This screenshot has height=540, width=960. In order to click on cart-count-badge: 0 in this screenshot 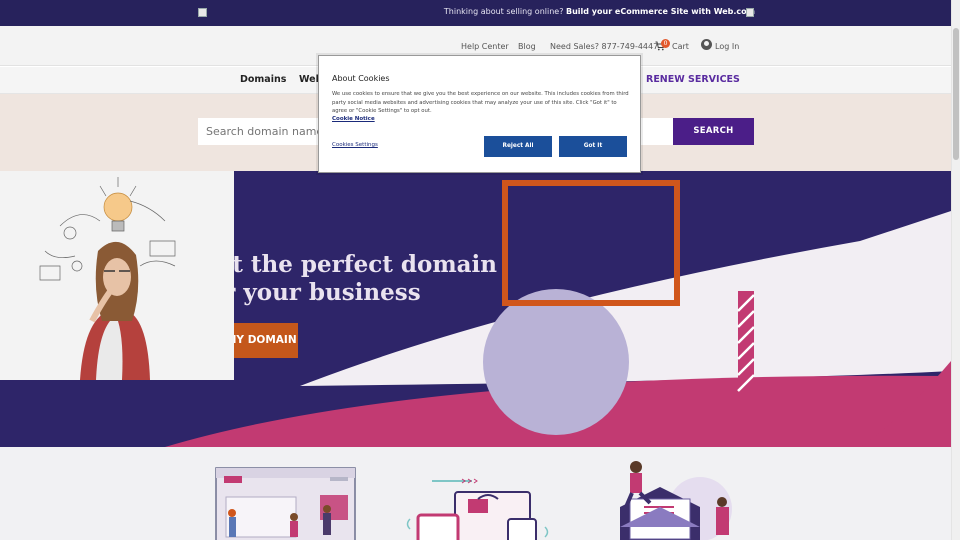, I will do `click(665, 43)`.